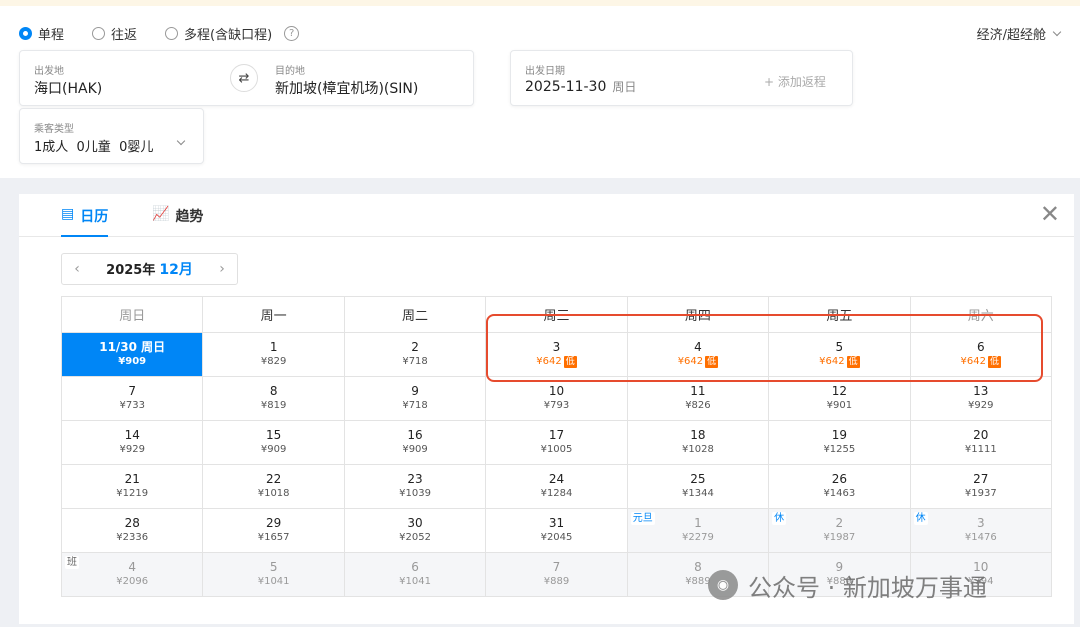 This screenshot has height=627, width=1080. Describe the element at coordinates (981, 399) in the screenshot. I see `calendar-day: 13 ¥929` at that location.